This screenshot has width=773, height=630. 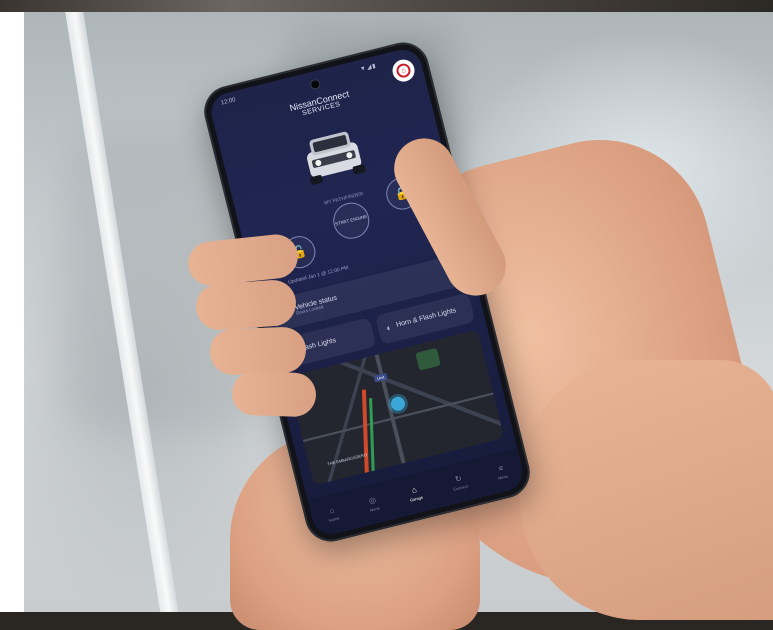 I want to click on map-location-label: Unit, so click(x=380, y=377).